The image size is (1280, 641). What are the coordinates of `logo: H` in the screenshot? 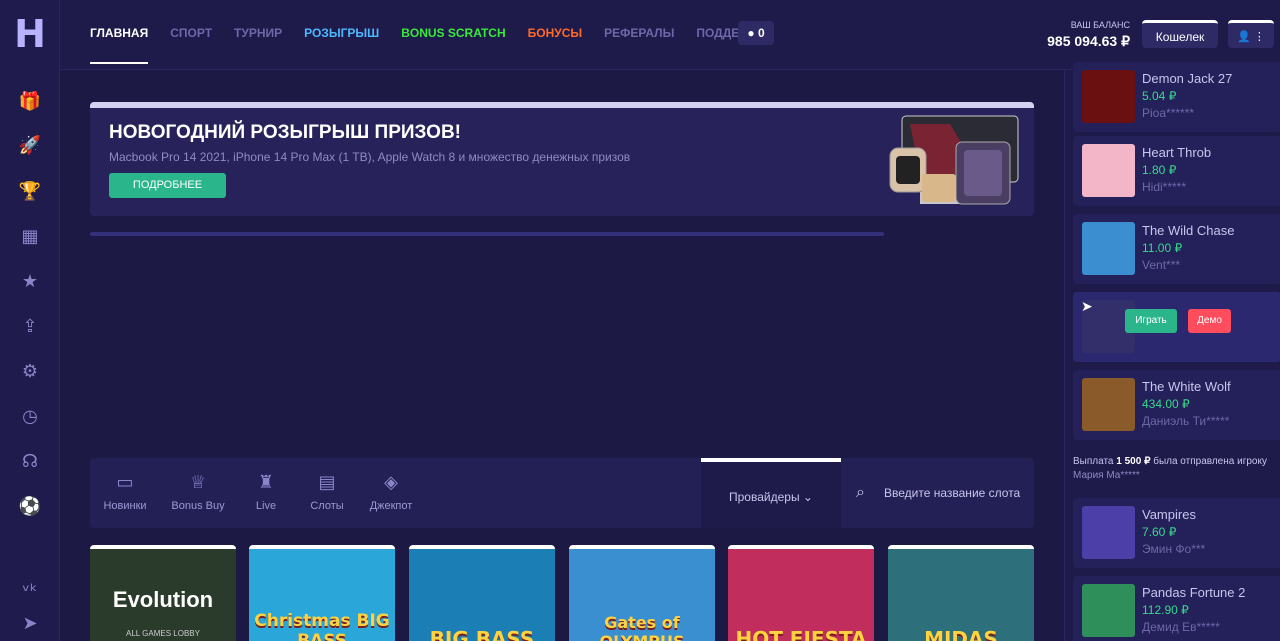 It's located at (30, 34).